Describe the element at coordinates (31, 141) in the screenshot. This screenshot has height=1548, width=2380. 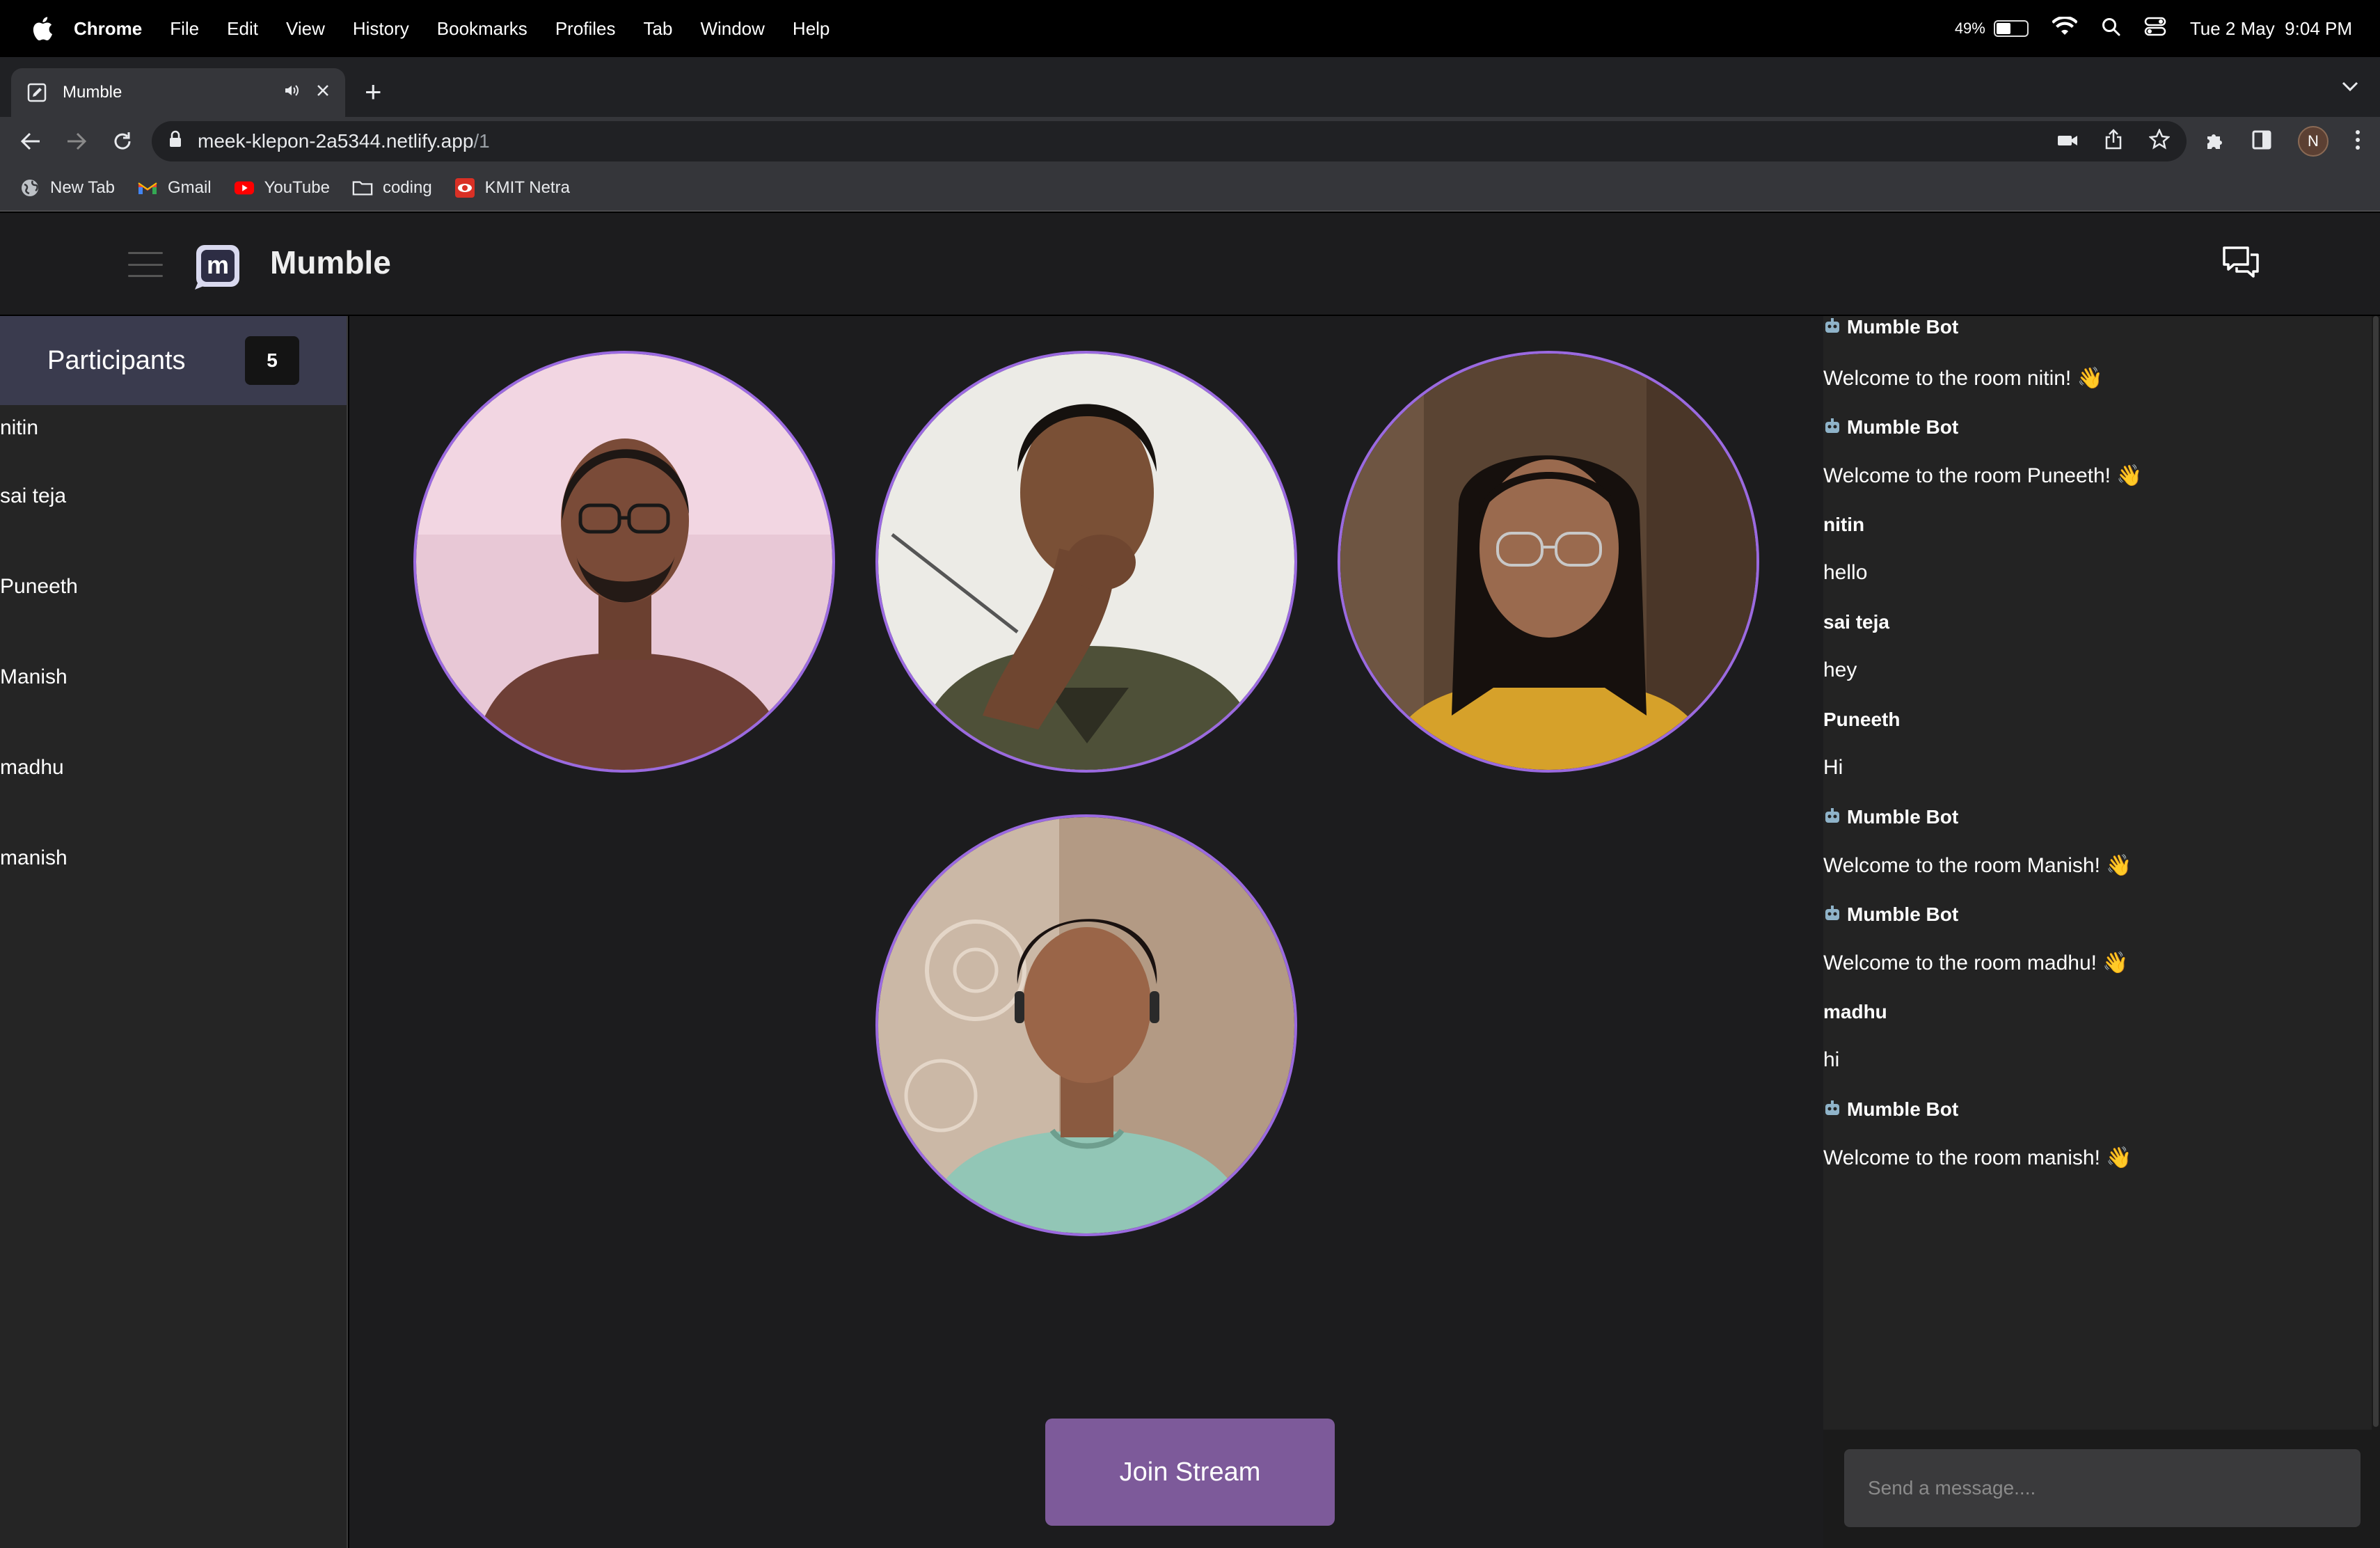
I see `back-arrow-icon` at that location.